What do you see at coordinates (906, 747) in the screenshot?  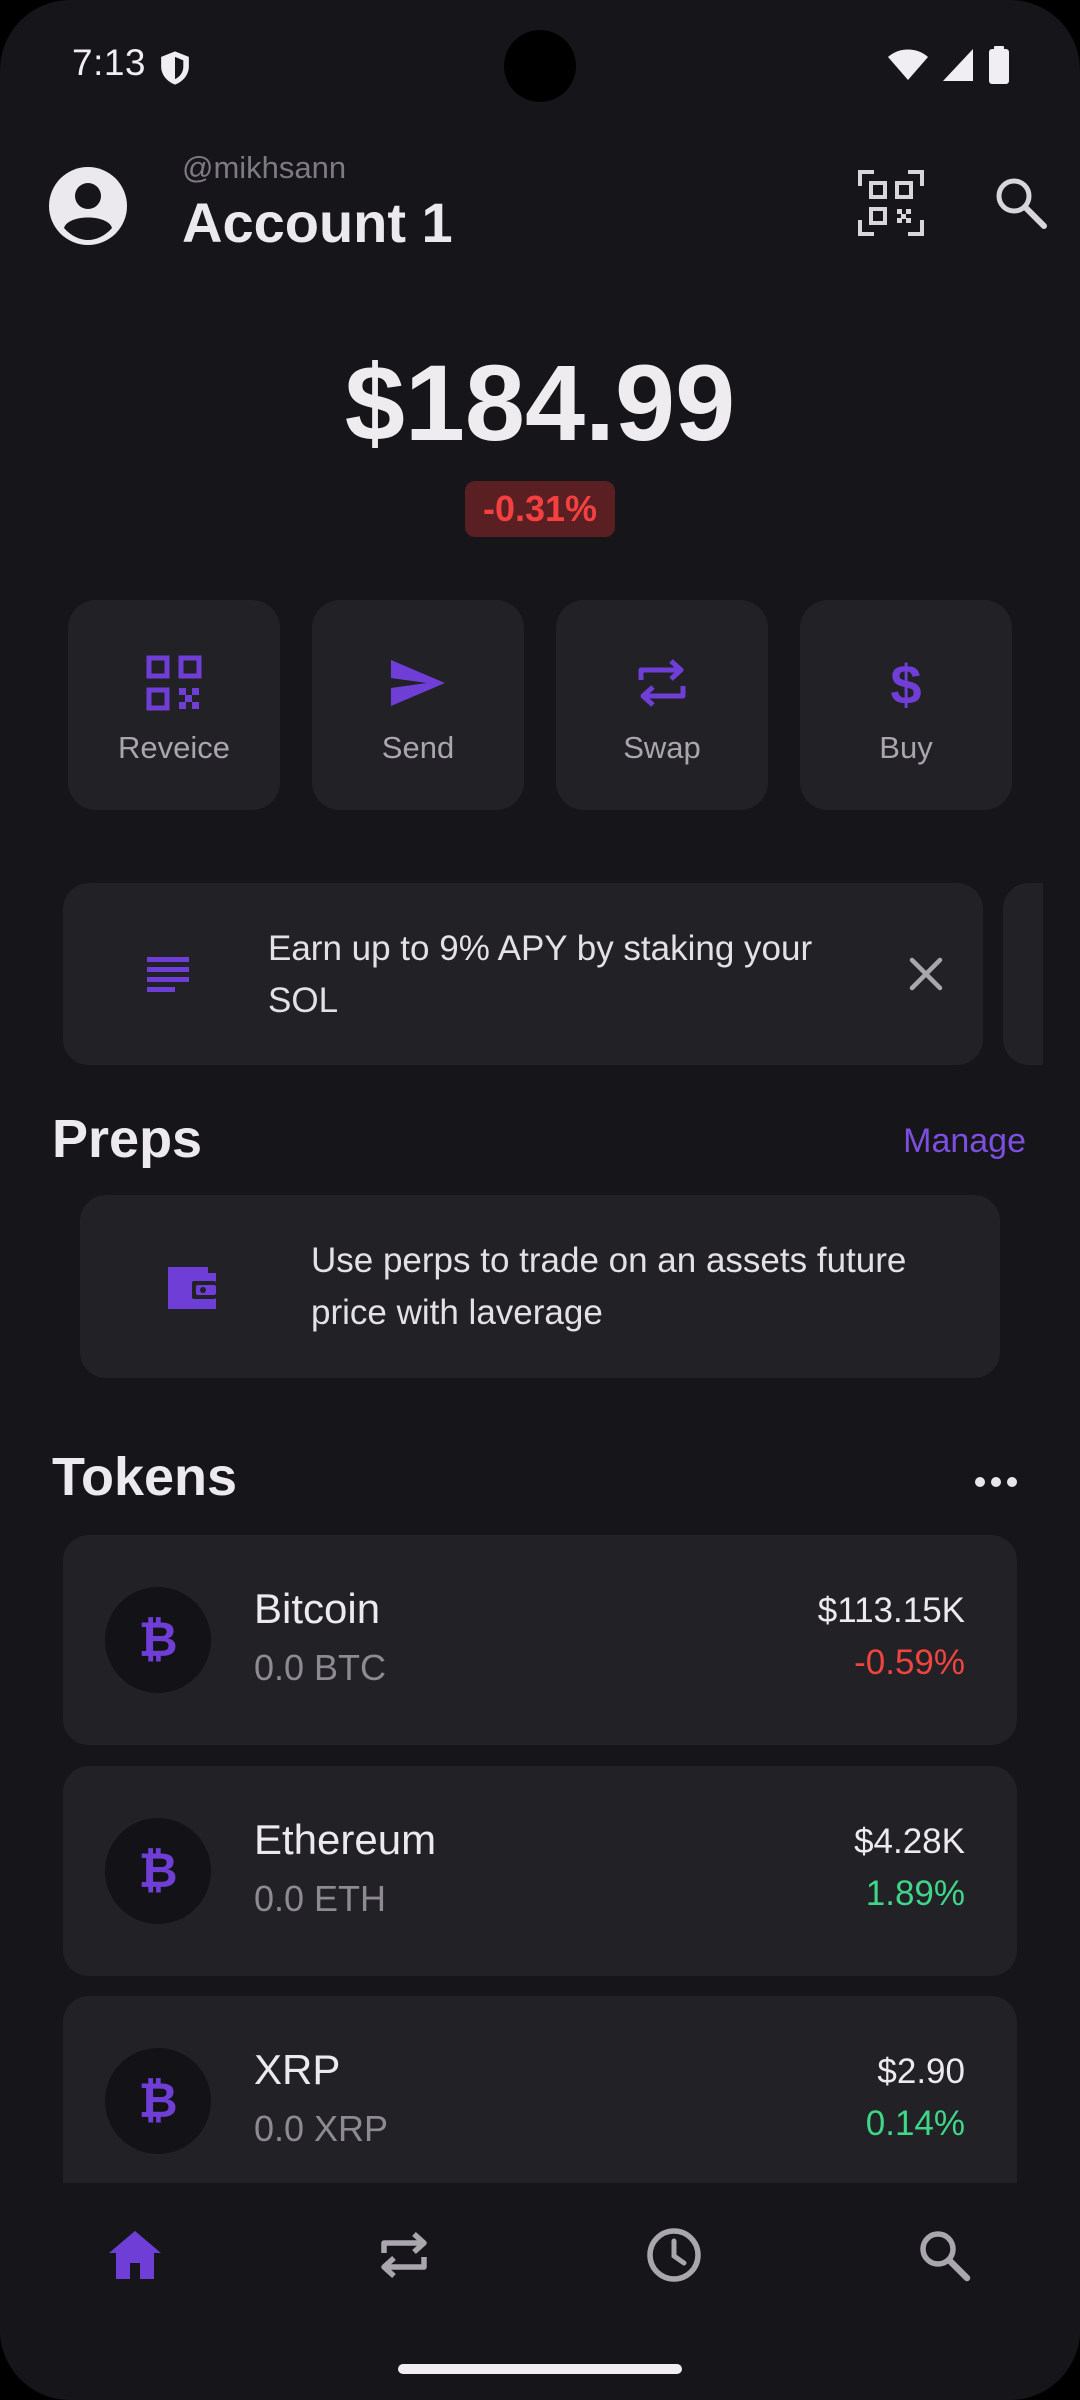 I see `buy-label: Buy` at bounding box center [906, 747].